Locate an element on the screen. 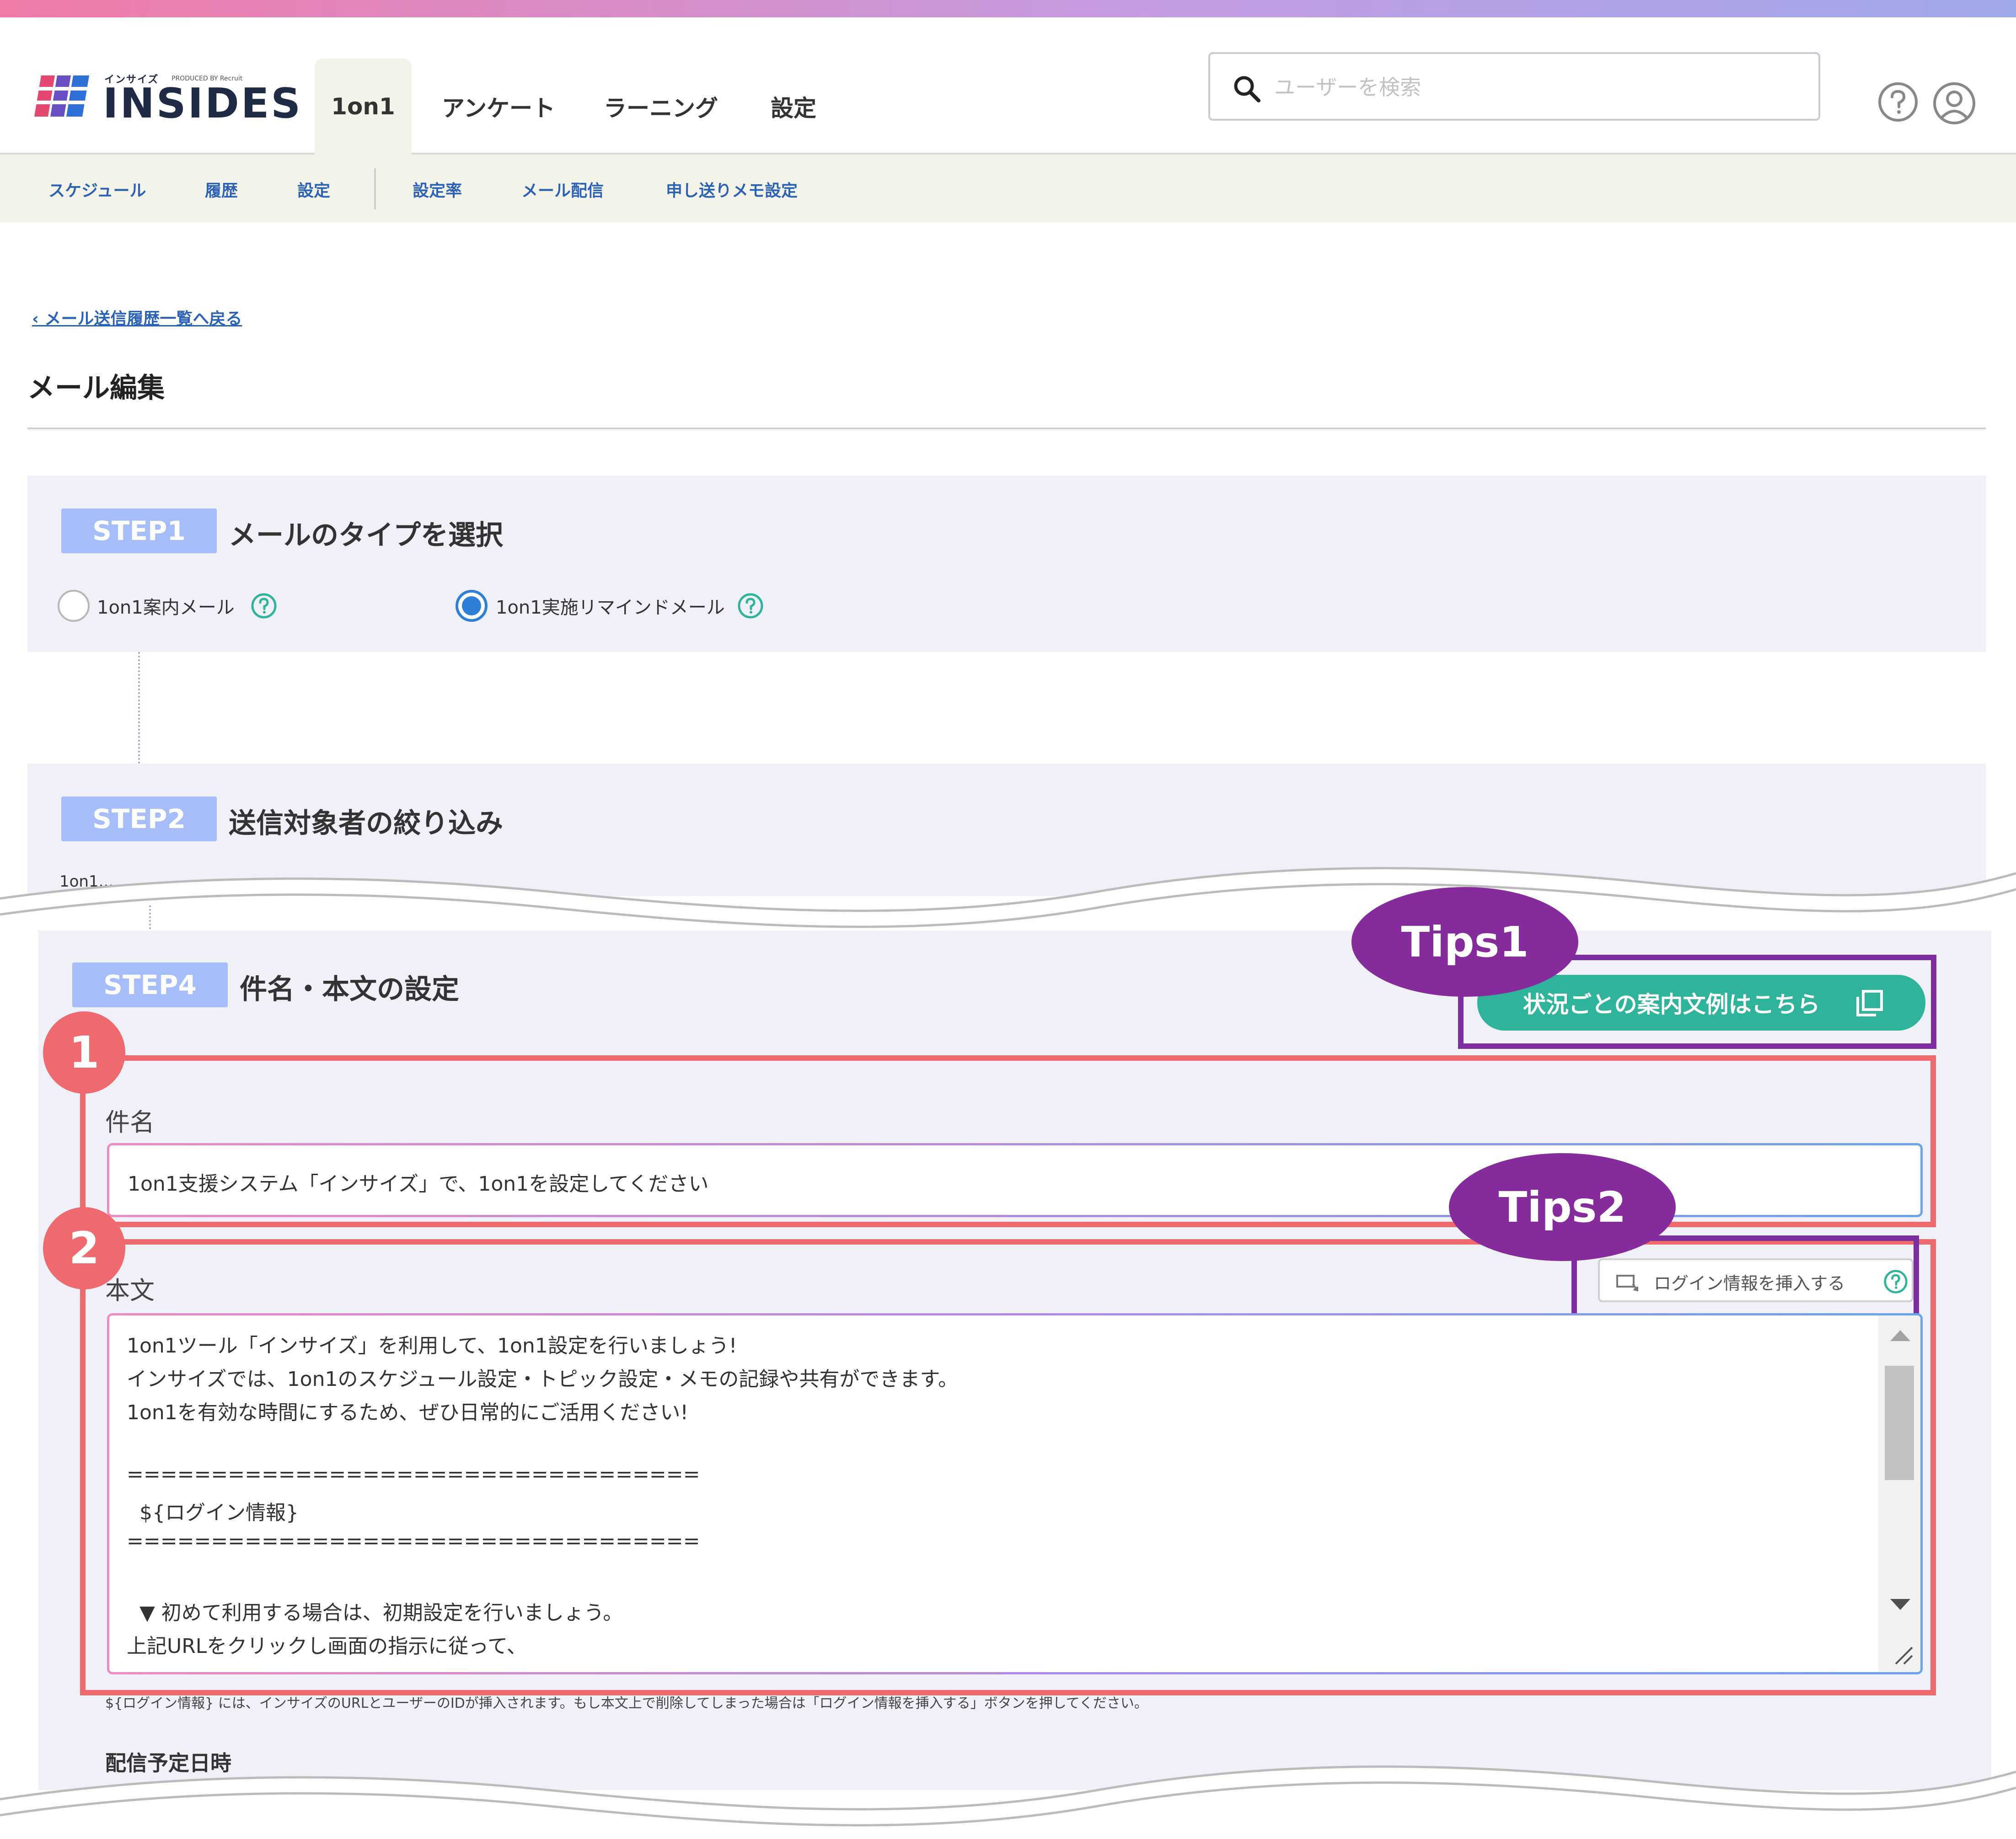 The image size is (2016, 1839). logo-text: INSIDES is located at coordinates (203, 104).